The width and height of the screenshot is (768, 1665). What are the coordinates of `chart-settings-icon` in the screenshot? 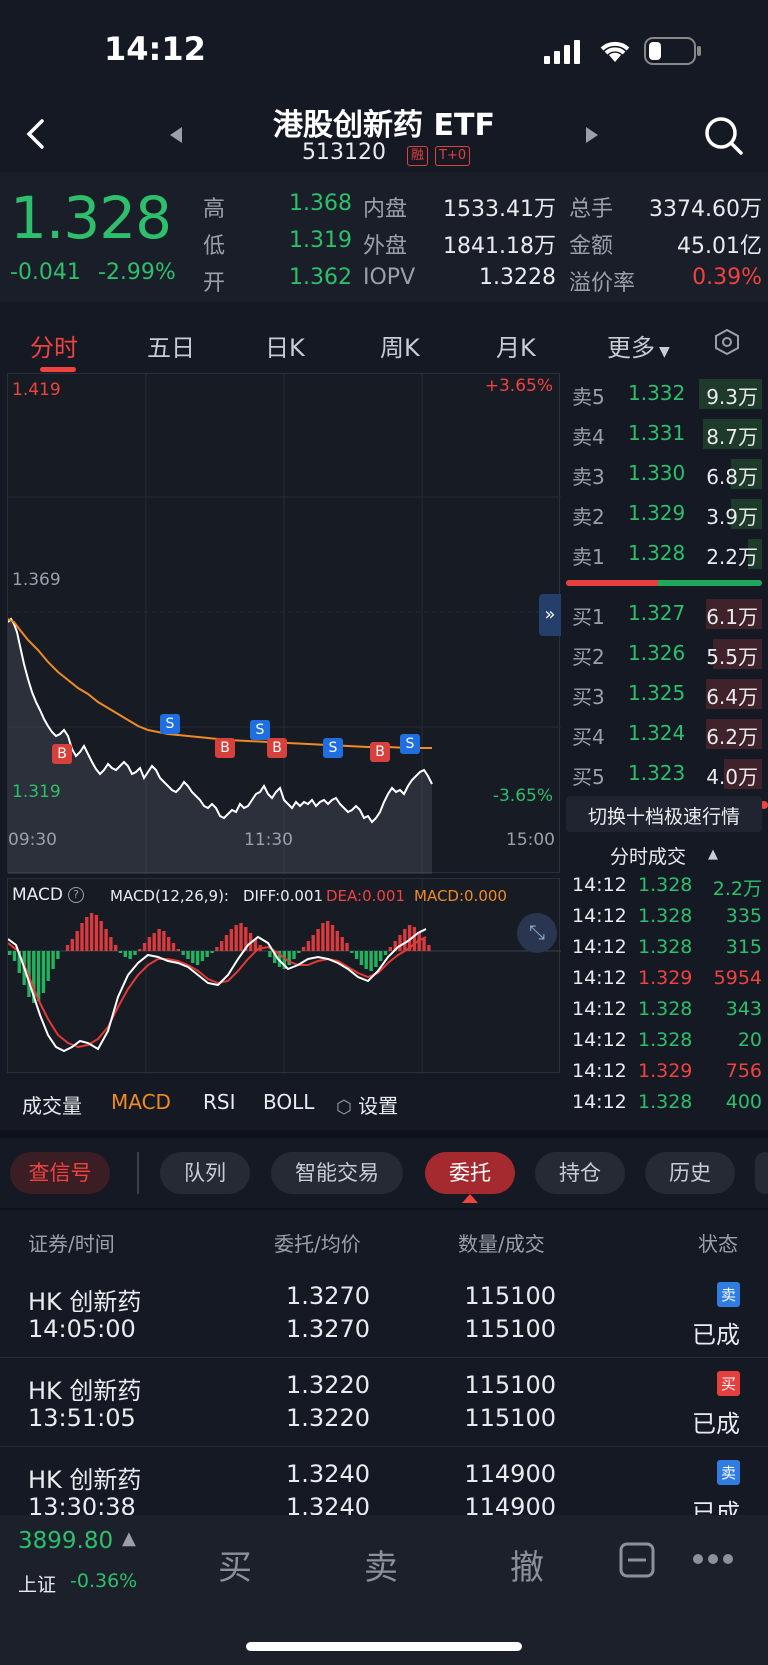 It's located at (727, 342).